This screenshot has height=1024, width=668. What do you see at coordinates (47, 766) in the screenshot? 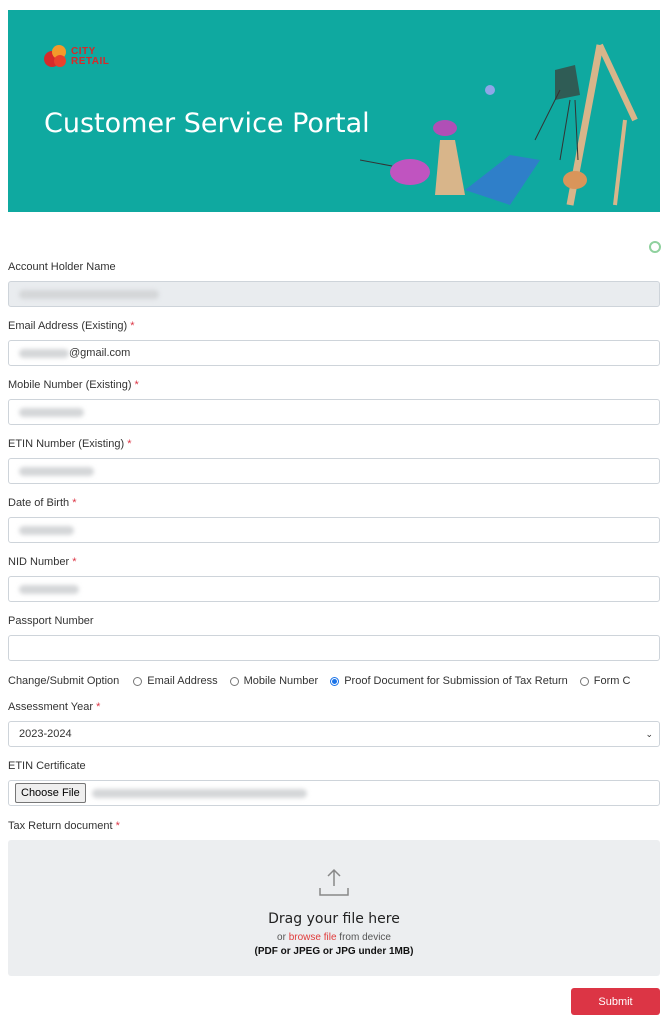
I see `etin-certificate-label: ETIN Certificate` at bounding box center [47, 766].